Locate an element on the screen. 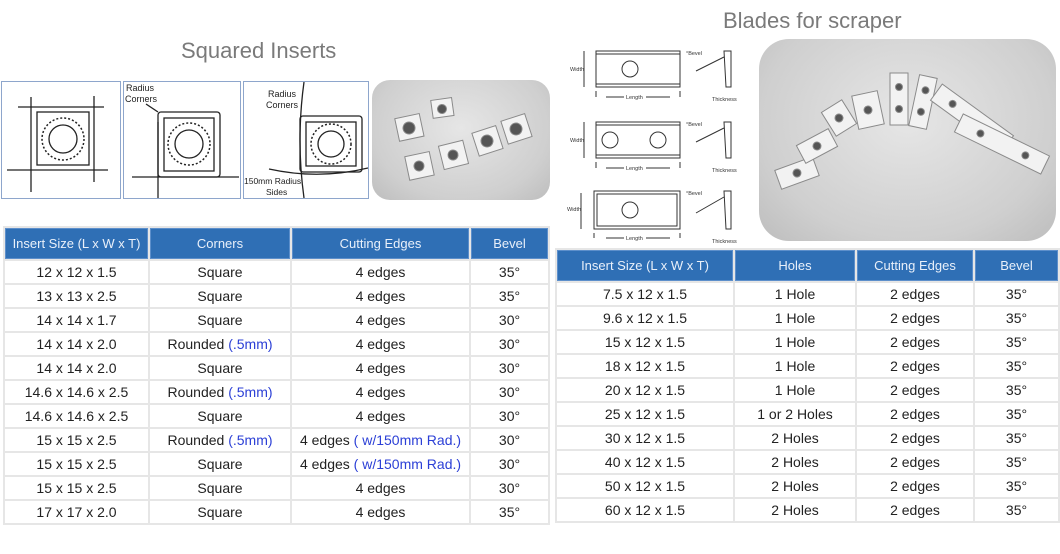  cell-insert-size: 9.6 x 12 x 1.5 is located at coordinates (645, 318).